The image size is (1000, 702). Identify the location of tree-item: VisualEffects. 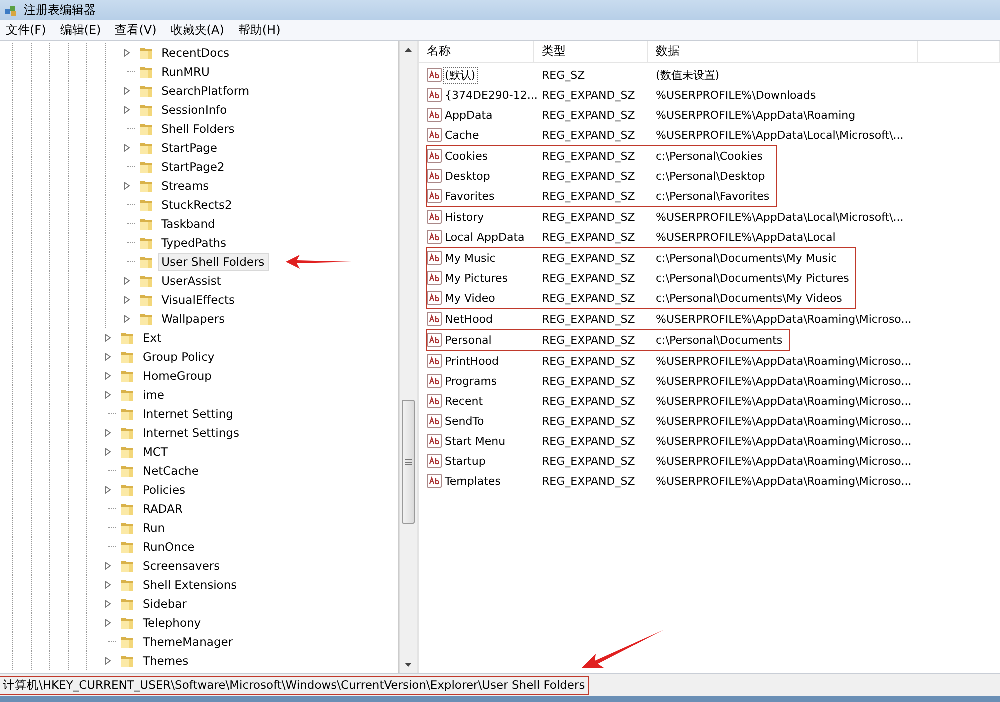
(198, 299).